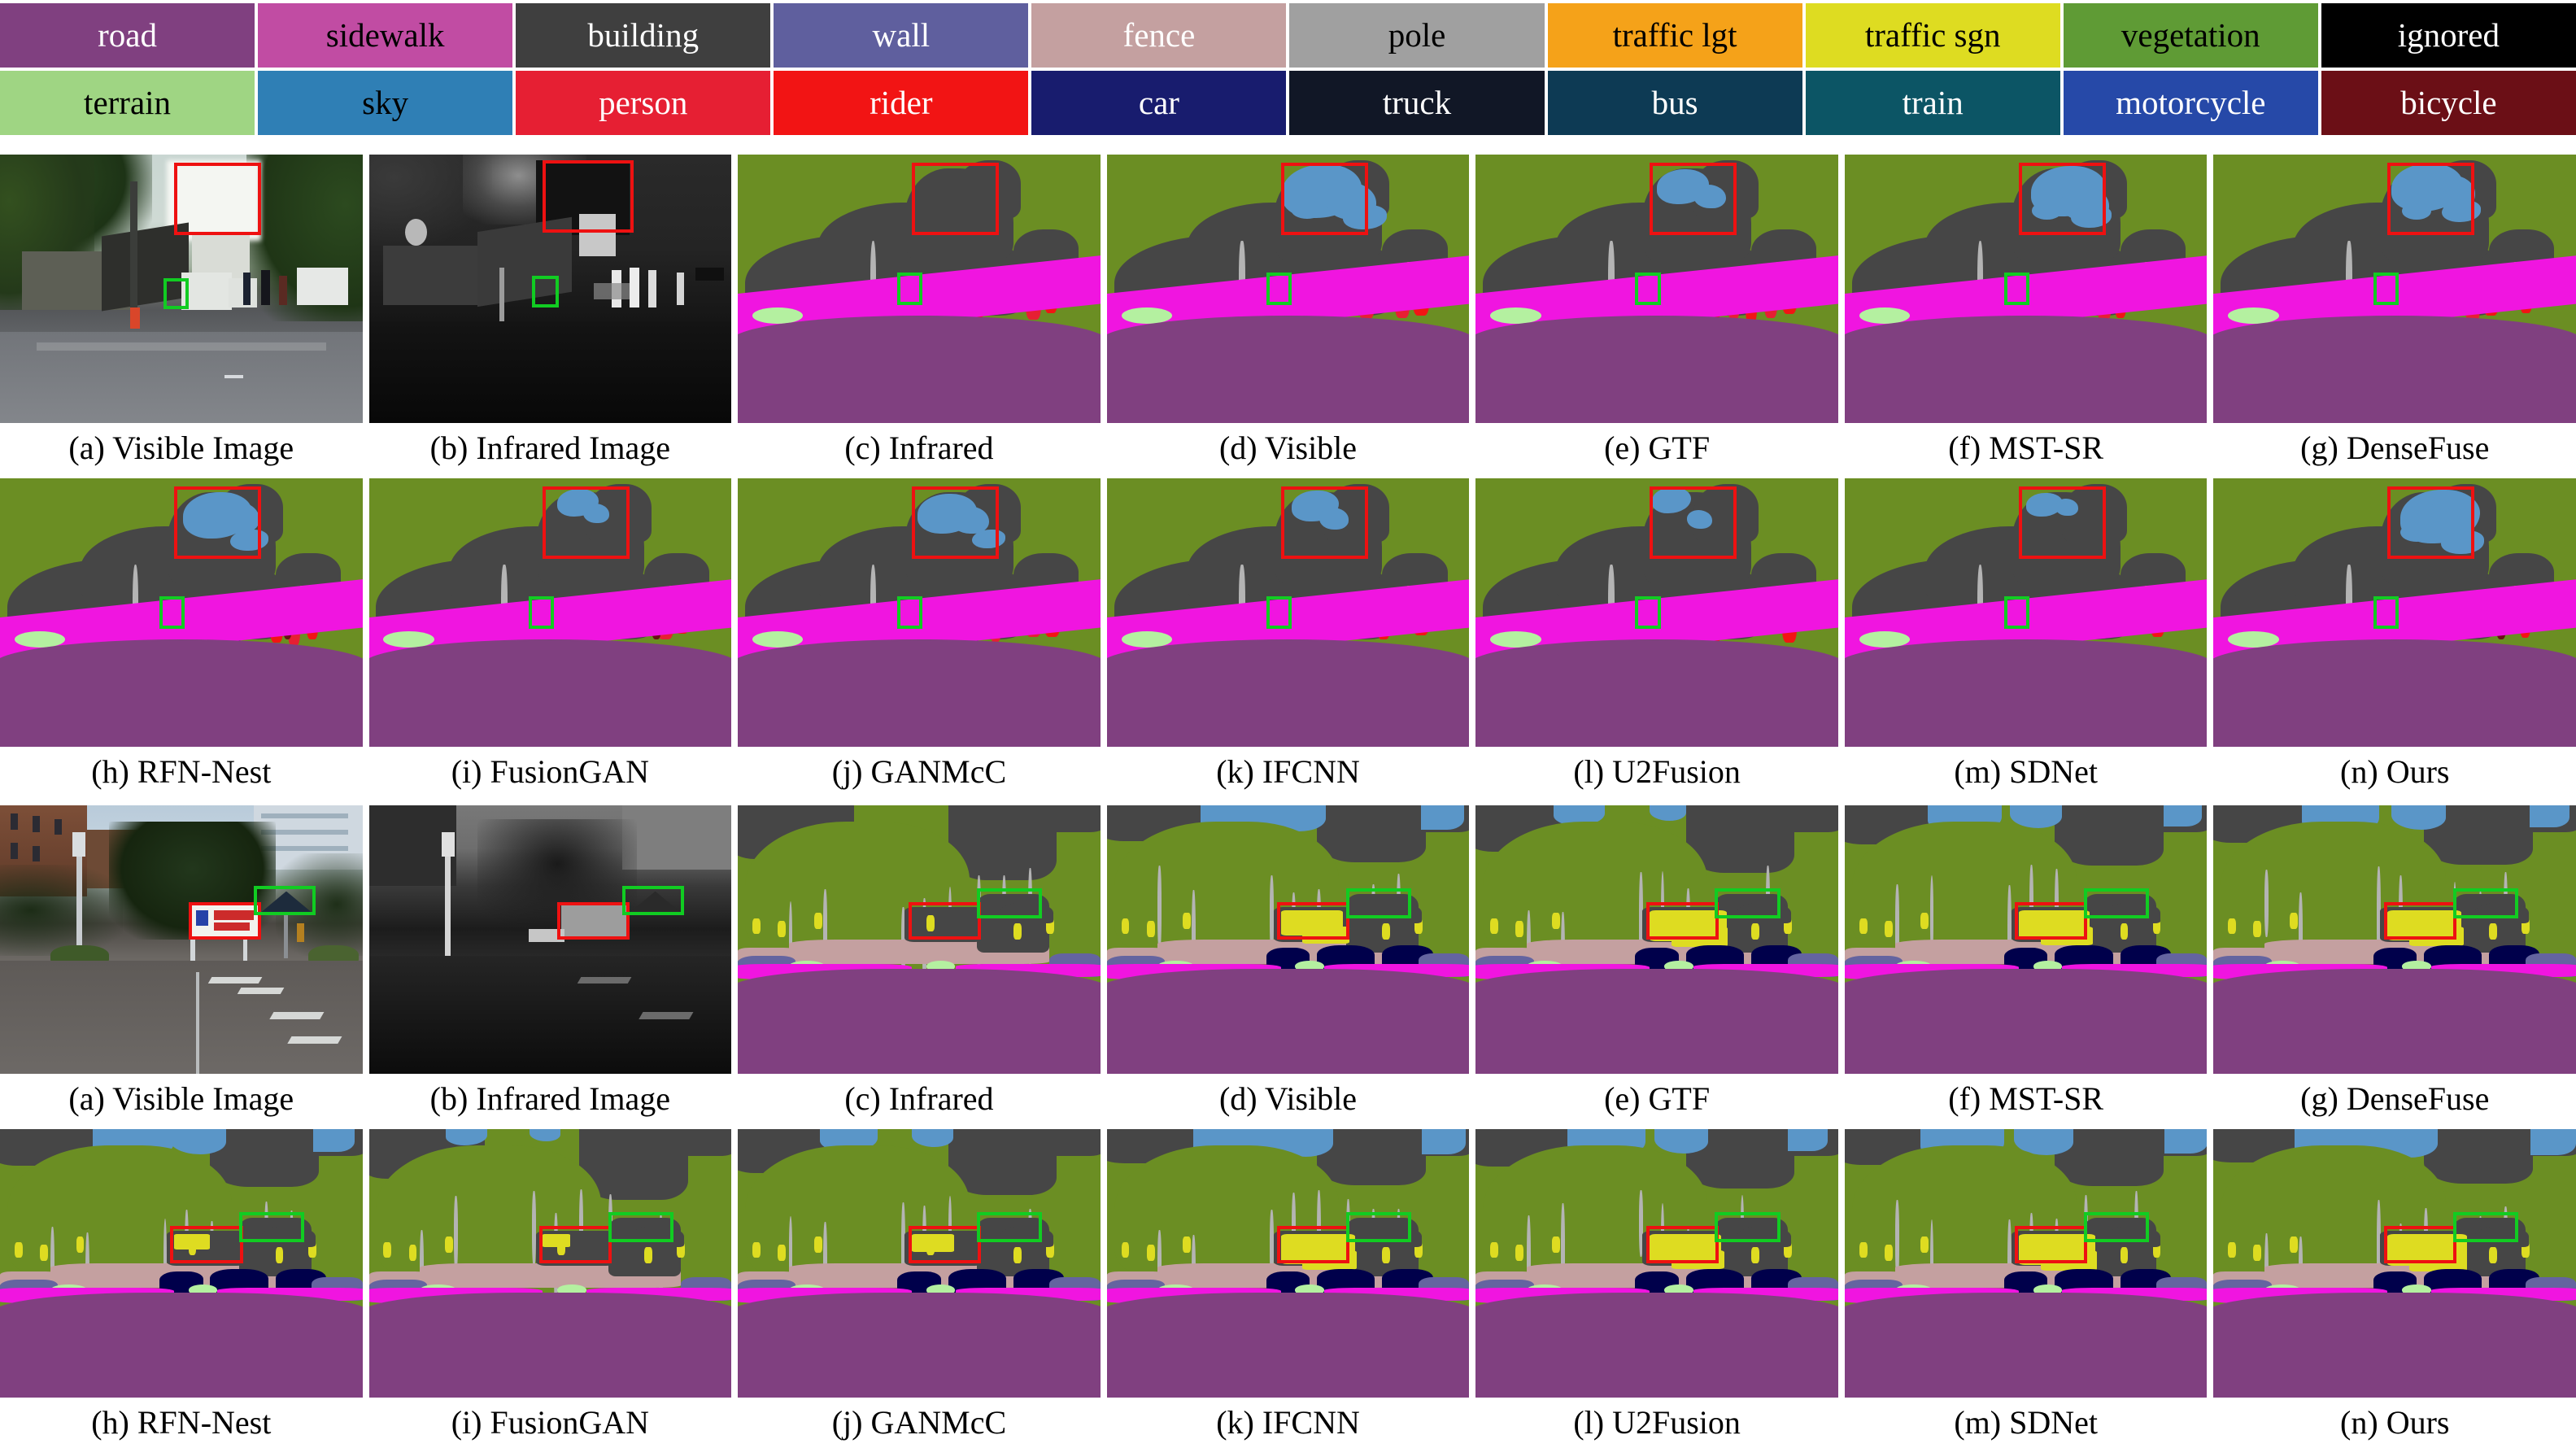 This screenshot has width=2576, height=1448. I want to click on panel-caption: (c) Infrared, so click(919, 448).